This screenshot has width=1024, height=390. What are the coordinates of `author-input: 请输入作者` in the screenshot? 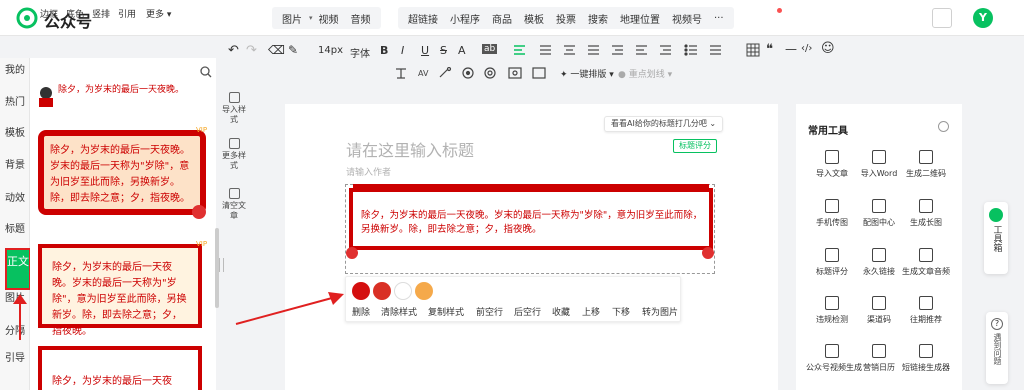 It's located at (368, 171).